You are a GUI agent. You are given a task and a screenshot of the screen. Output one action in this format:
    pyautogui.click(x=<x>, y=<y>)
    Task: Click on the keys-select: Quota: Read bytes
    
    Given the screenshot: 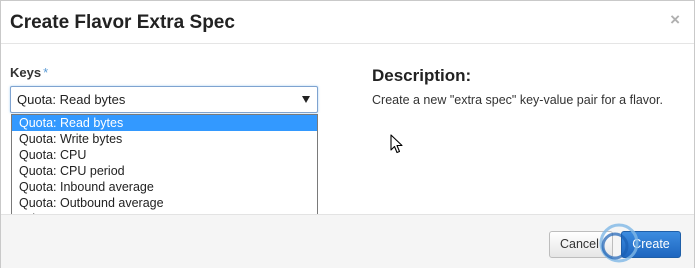 What is the action you would take?
    pyautogui.click(x=164, y=99)
    